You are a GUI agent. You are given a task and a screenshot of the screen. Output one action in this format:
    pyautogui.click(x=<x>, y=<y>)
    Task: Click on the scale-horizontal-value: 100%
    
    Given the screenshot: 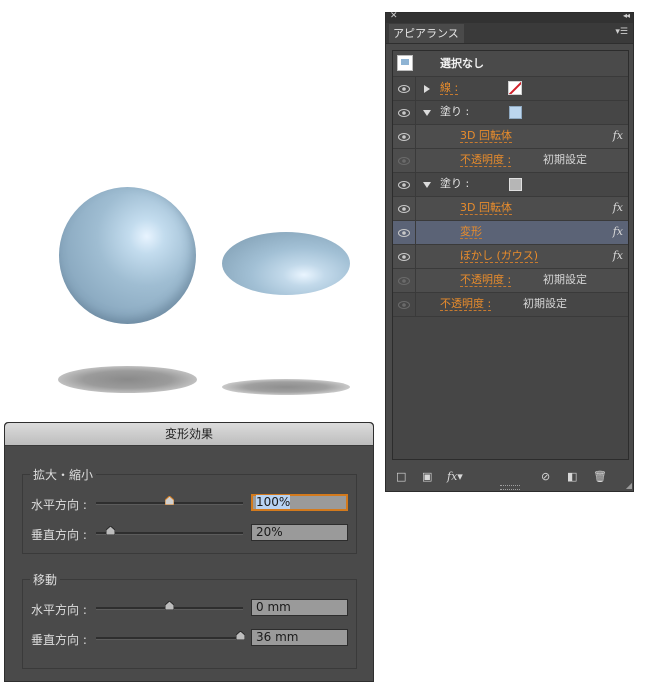 What is the action you would take?
    pyautogui.click(x=273, y=502)
    